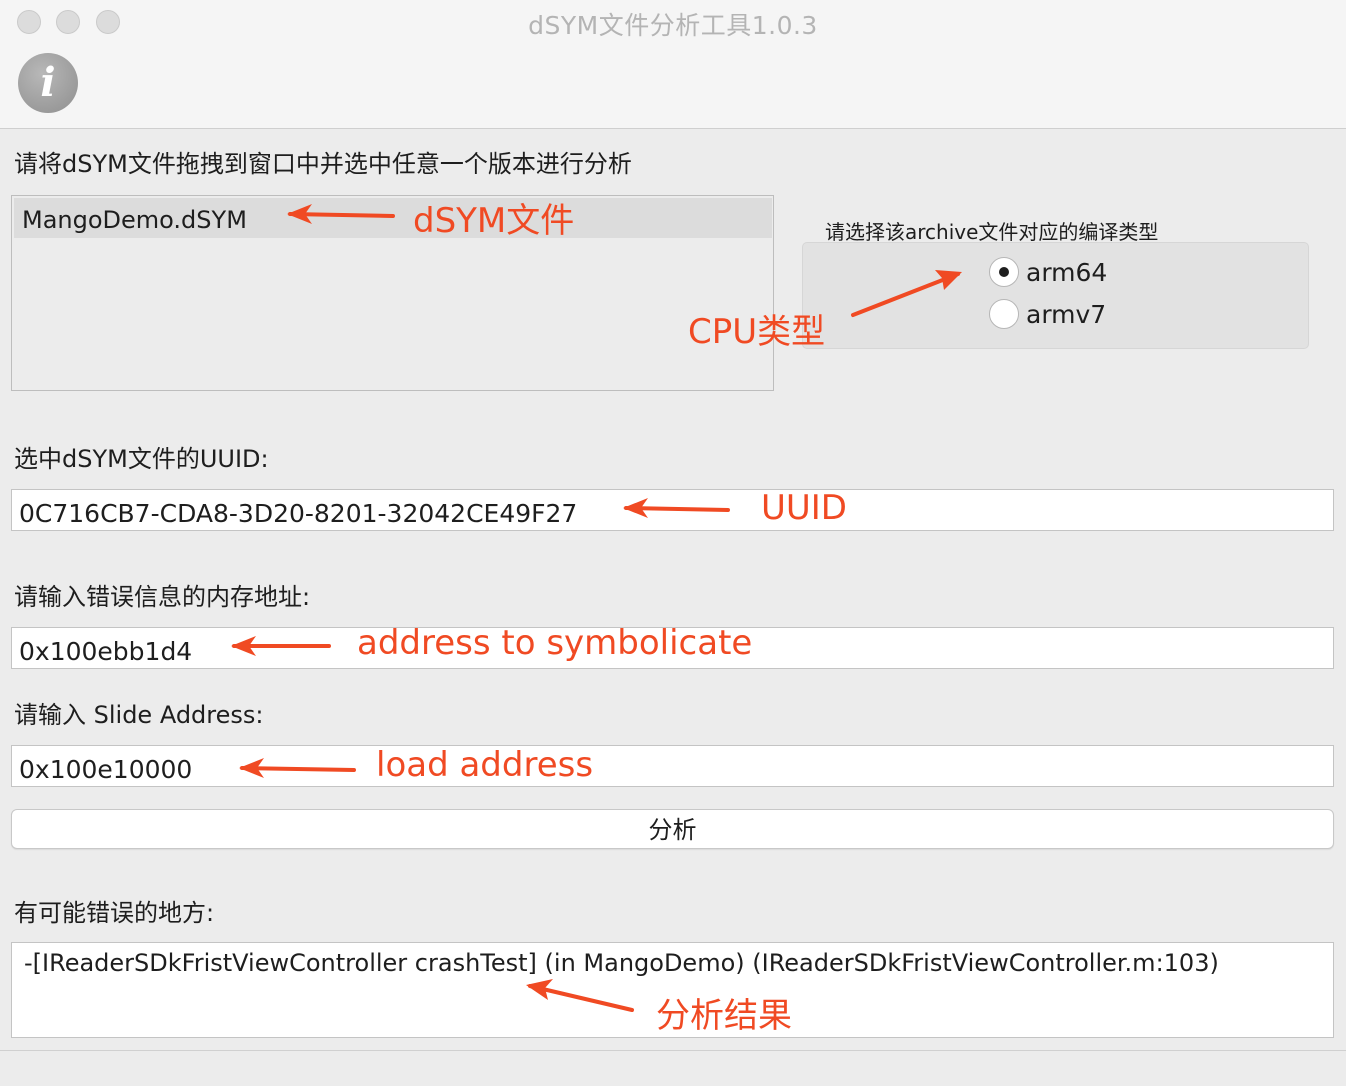 The height and width of the screenshot is (1086, 1346). Describe the element at coordinates (555, 643) in the screenshot. I see `annotation-address: address to symbolicate` at that location.